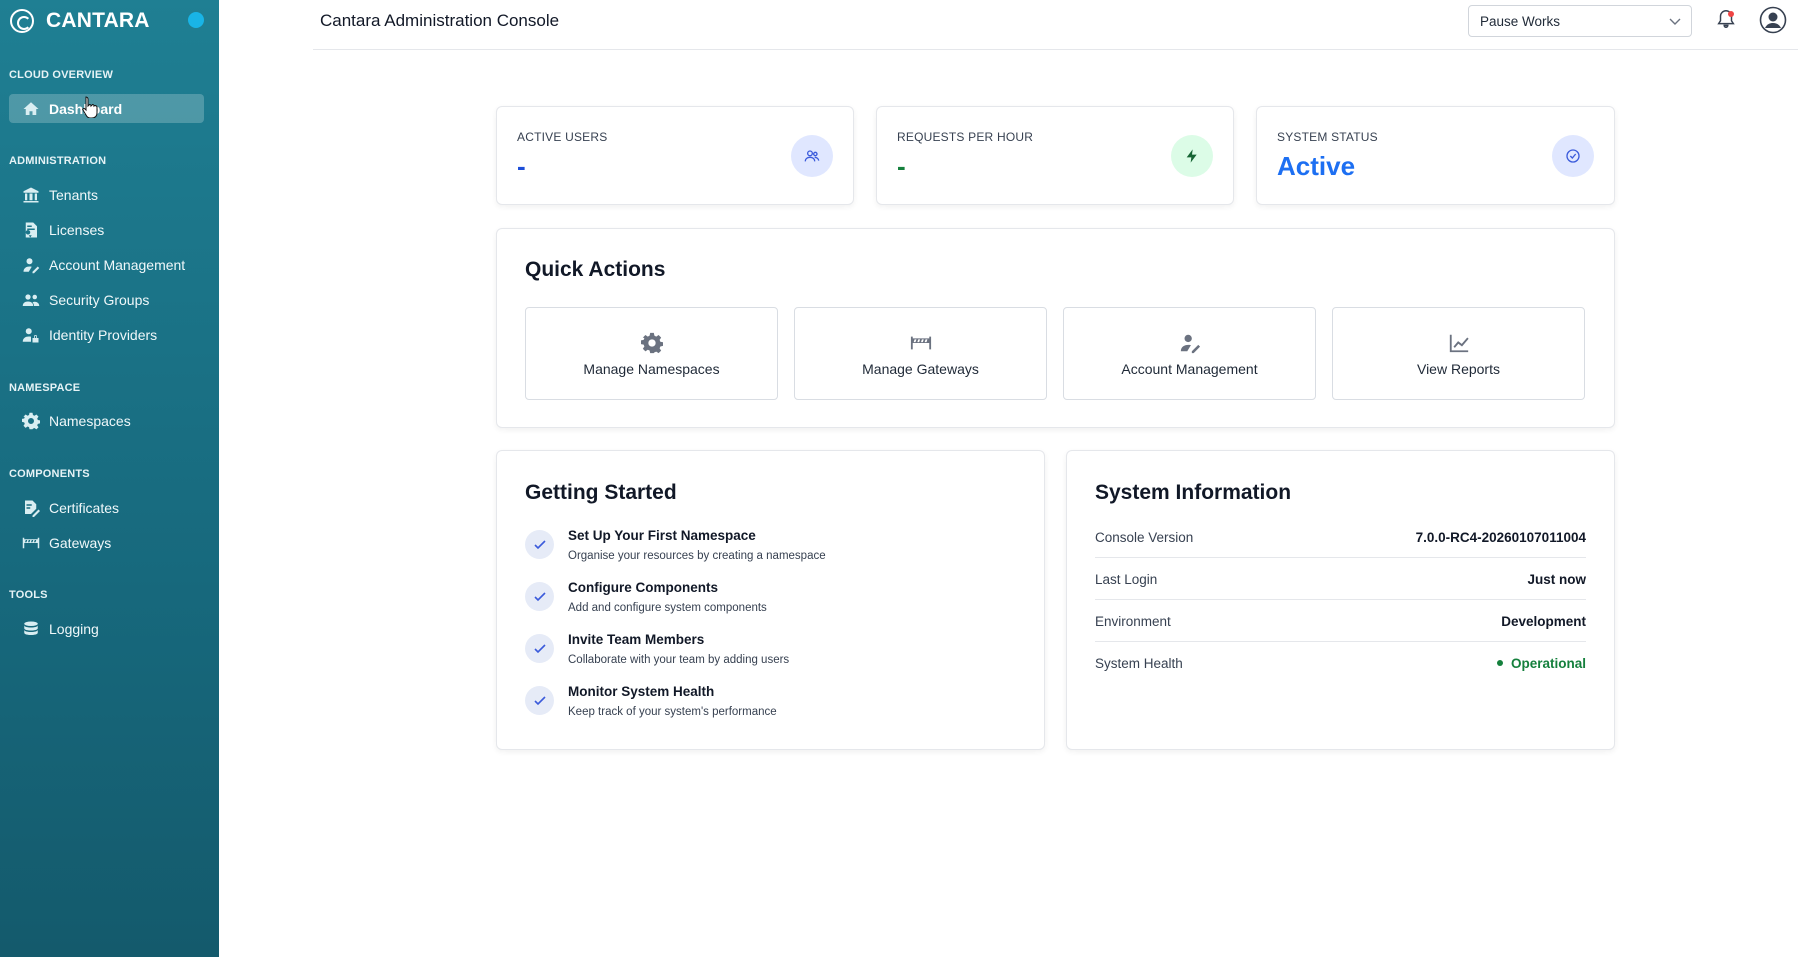 The height and width of the screenshot is (957, 1798). Describe the element at coordinates (643, 587) in the screenshot. I see `list-item-title: Configure Components` at that location.